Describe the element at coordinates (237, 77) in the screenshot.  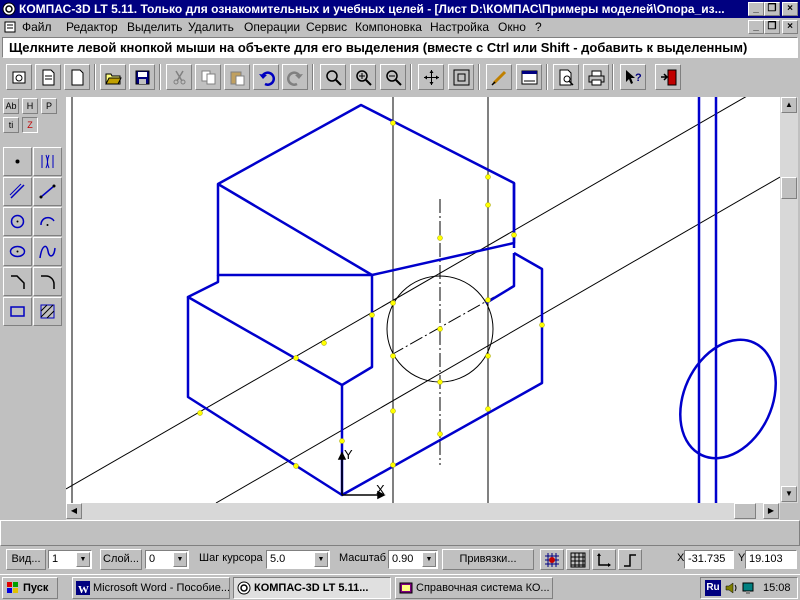
I see `paste-button` at that location.